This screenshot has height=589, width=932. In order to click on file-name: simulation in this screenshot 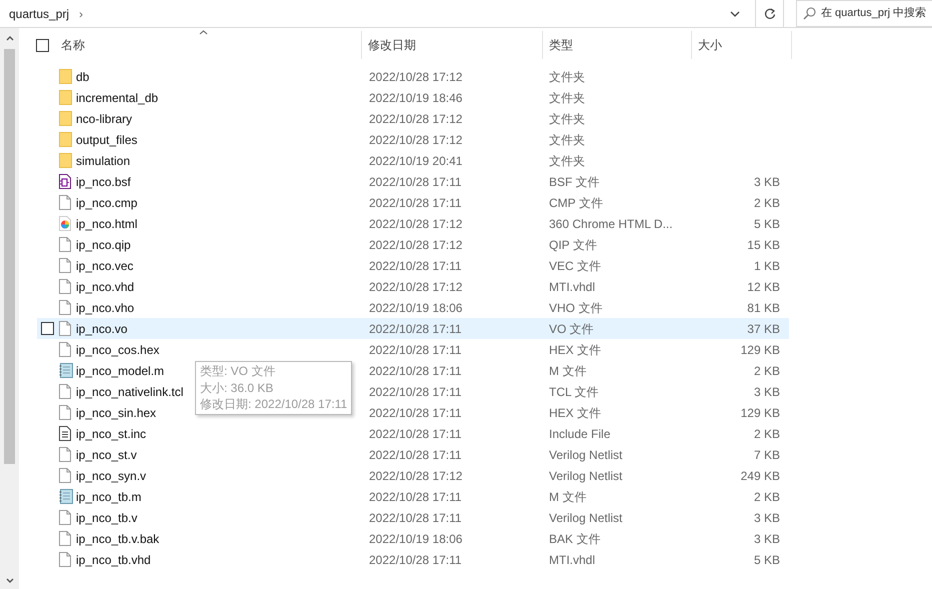, I will do `click(103, 161)`.